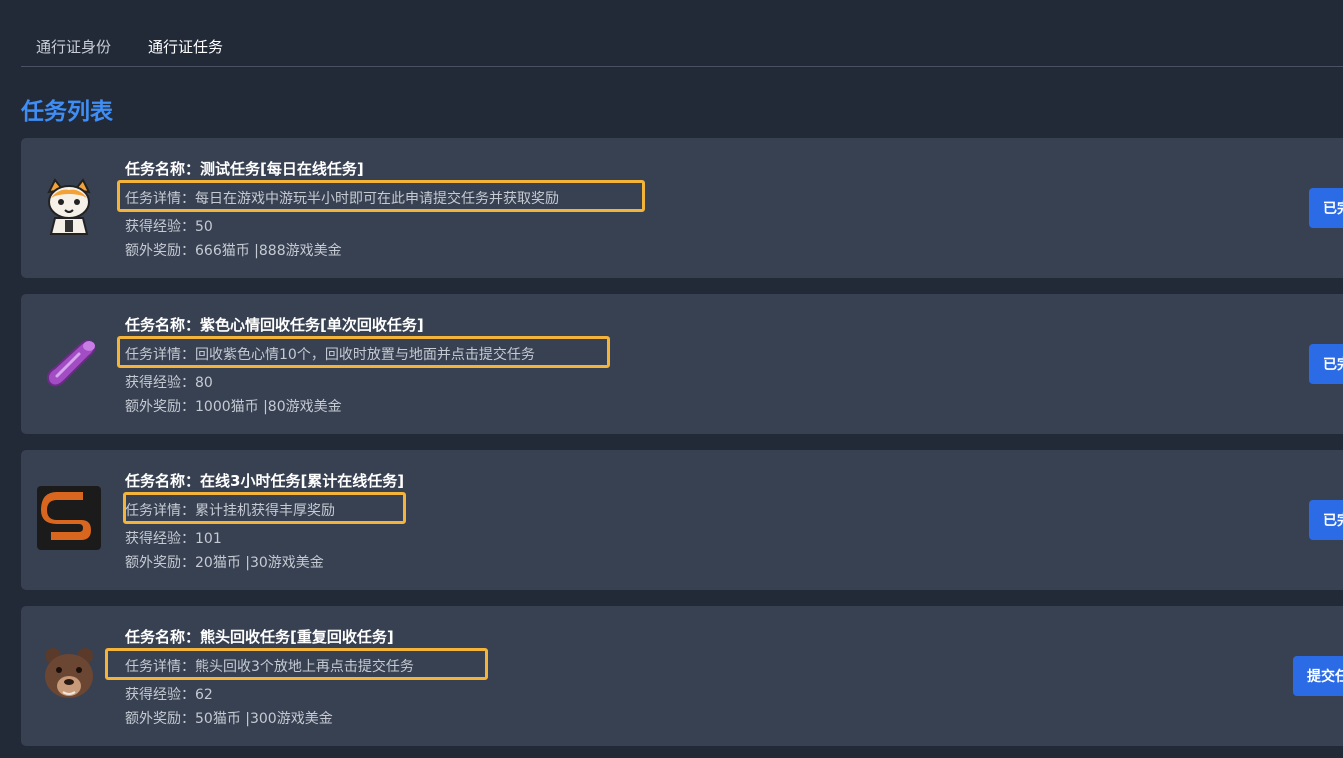 This screenshot has height=758, width=1343. I want to click on task-reward: 额外奖励：50猫币 |300游戏美金, so click(229, 719).